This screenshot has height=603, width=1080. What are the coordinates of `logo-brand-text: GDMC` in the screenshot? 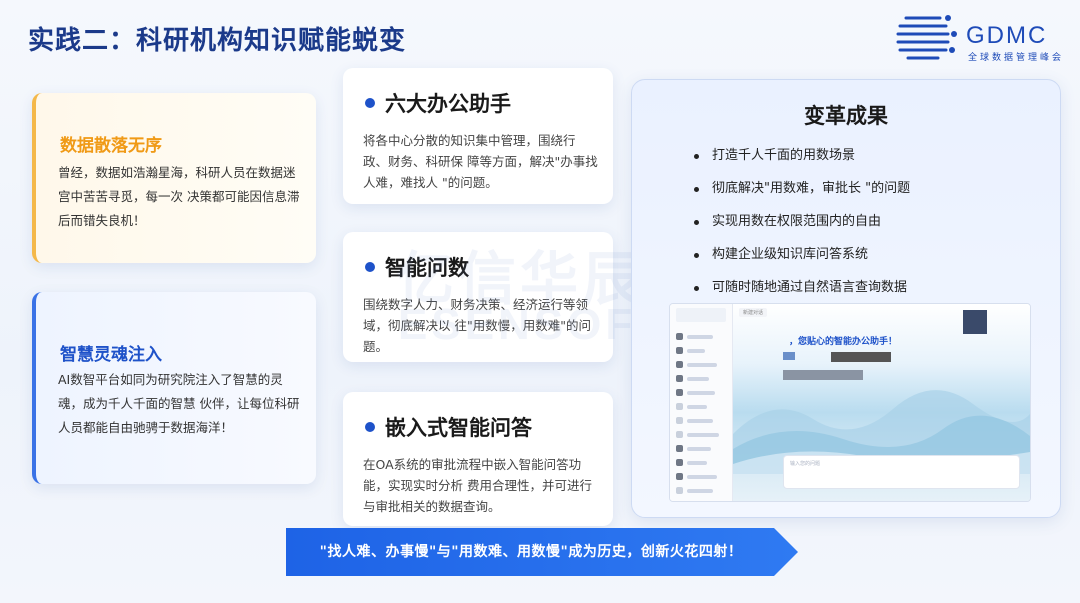 It's located at (1007, 35).